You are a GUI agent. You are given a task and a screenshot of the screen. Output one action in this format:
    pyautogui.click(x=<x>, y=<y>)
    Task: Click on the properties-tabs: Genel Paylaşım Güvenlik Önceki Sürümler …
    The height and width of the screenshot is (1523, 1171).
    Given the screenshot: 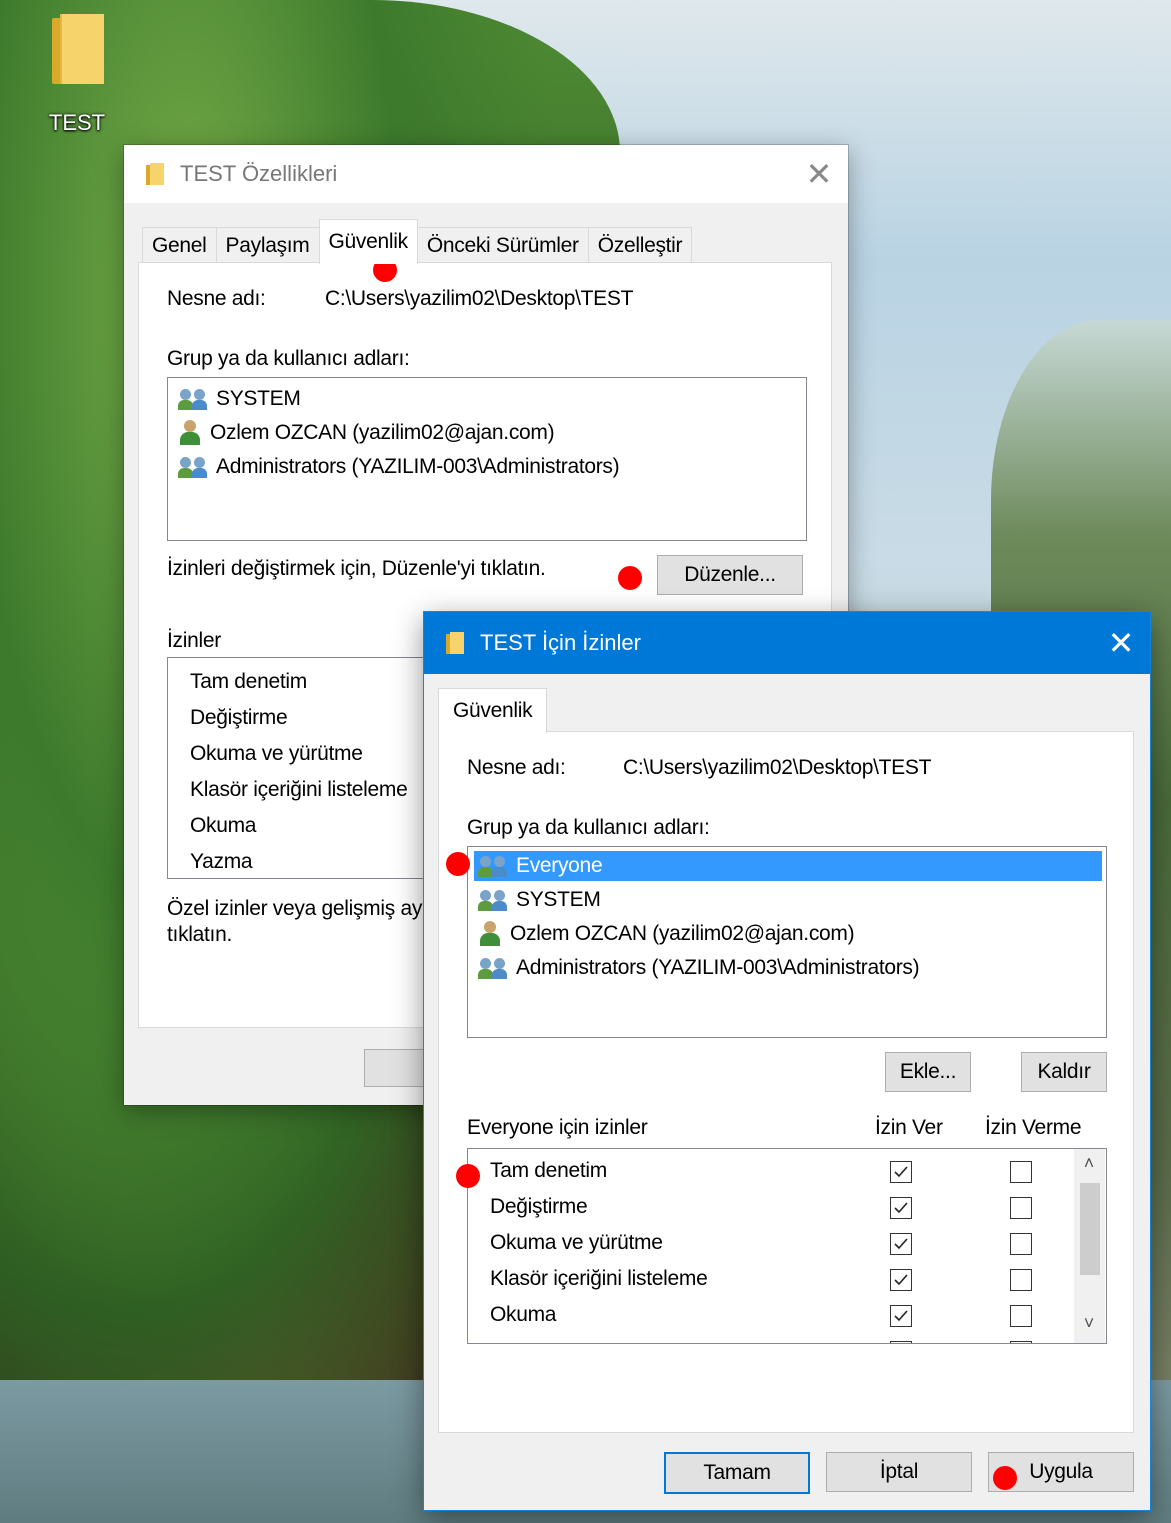 What is the action you would take?
    pyautogui.click(x=417, y=241)
    